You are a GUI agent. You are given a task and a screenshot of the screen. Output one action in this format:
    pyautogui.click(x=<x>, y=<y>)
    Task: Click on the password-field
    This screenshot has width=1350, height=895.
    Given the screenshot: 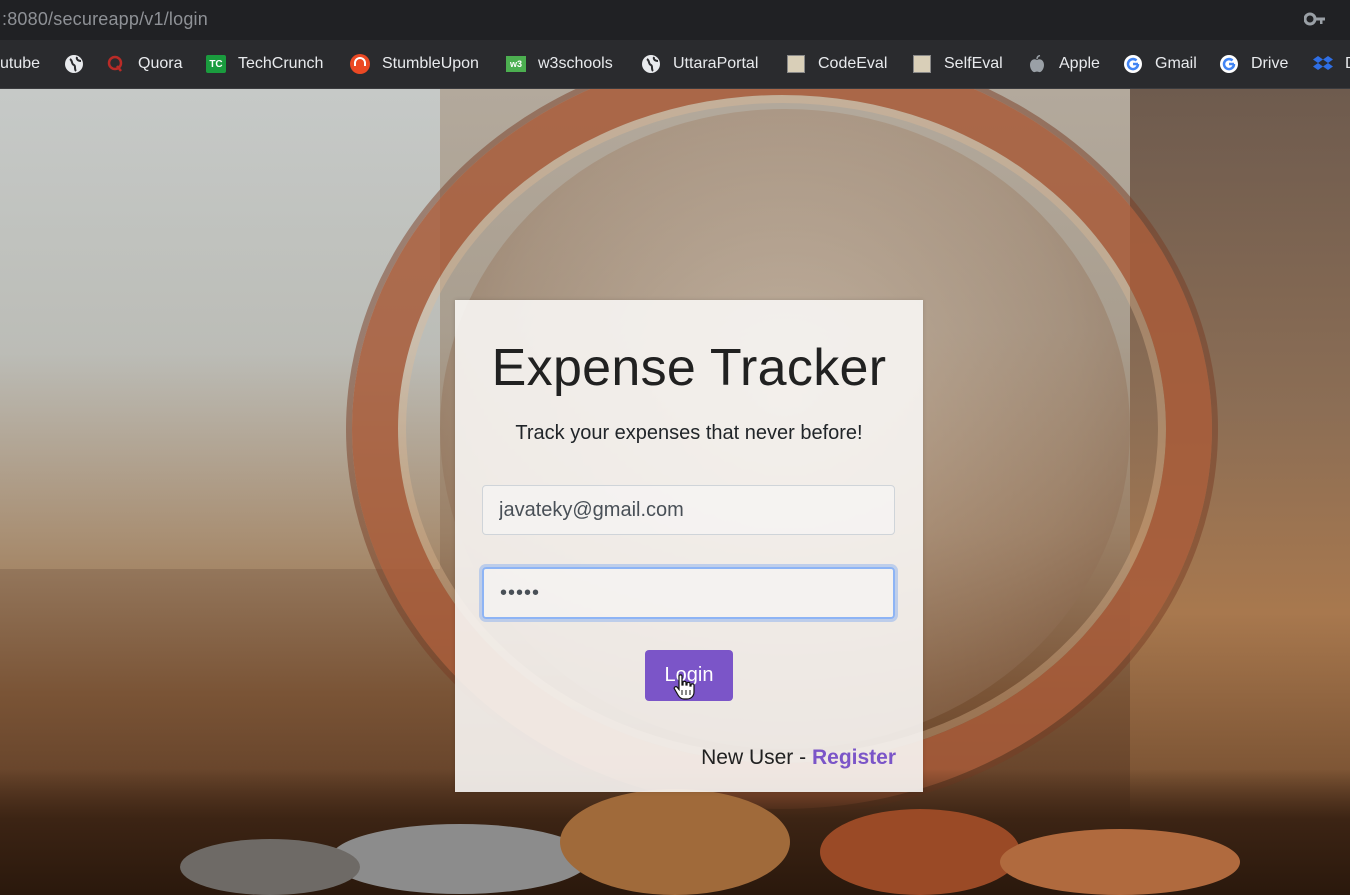 What is the action you would take?
    pyautogui.click(x=688, y=593)
    